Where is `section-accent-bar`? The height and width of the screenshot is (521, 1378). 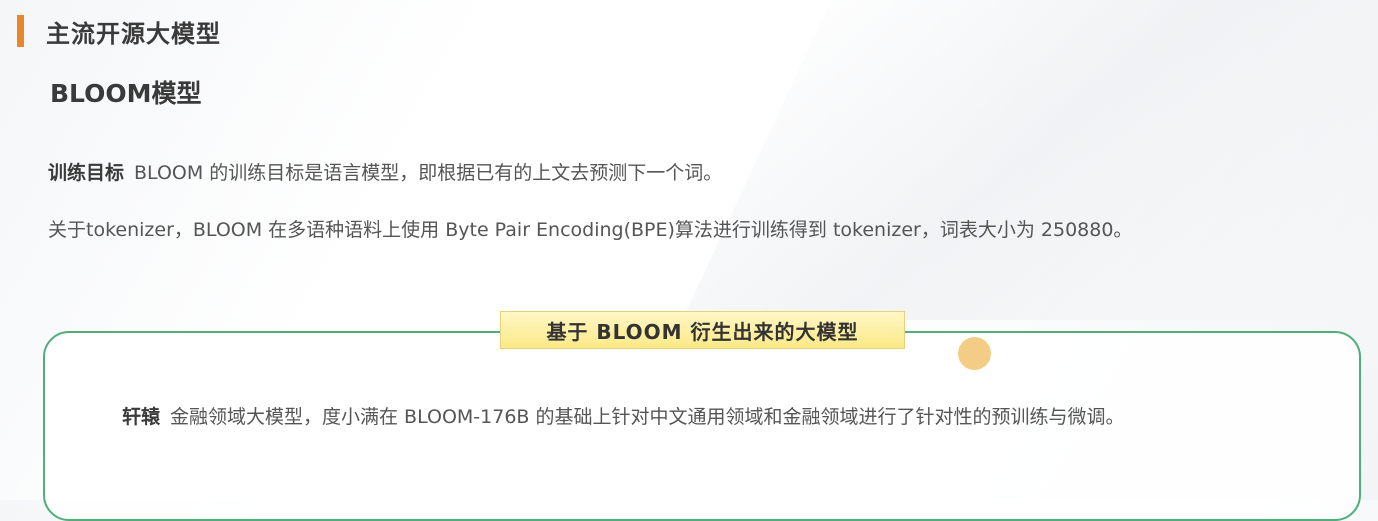 section-accent-bar is located at coordinates (20, 31).